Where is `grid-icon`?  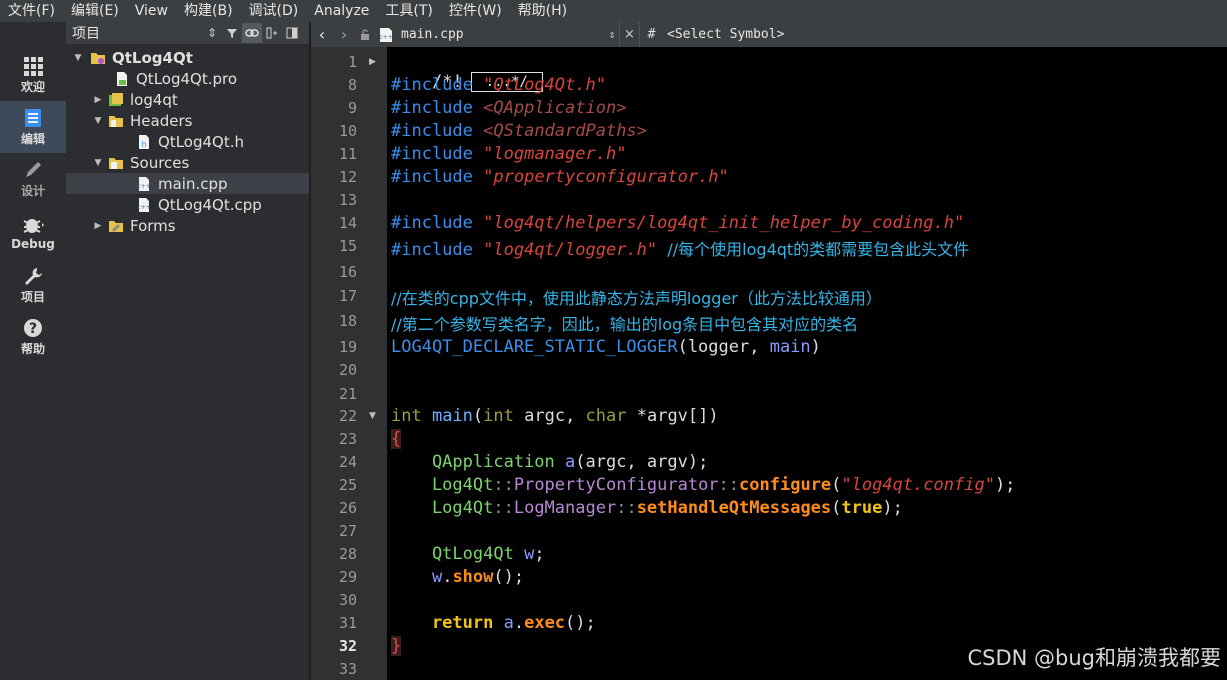
grid-icon is located at coordinates (33, 66).